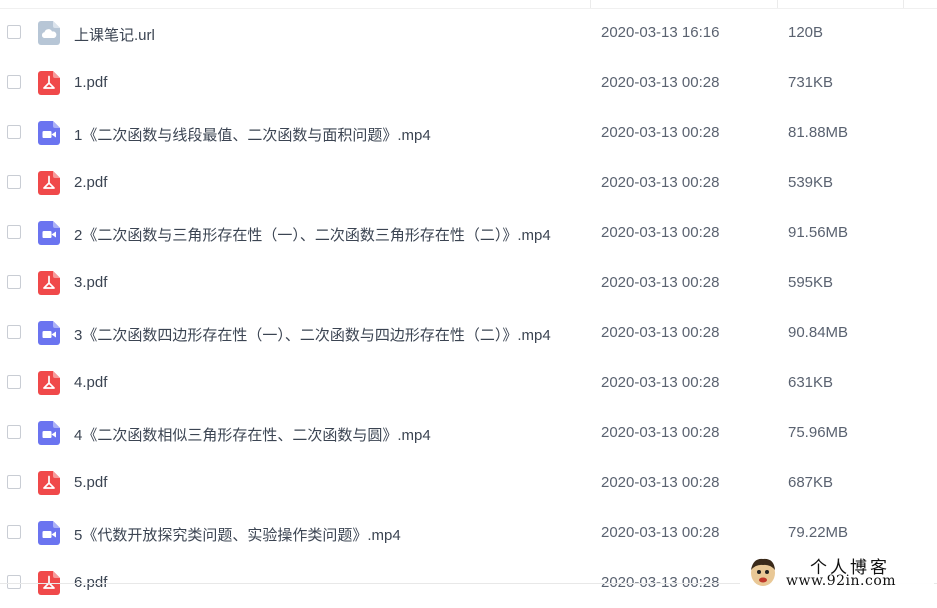 Image resolution: width=937 pixels, height=608 pixels. Describe the element at coordinates (811, 282) in the screenshot. I see `file-size: 595KB` at that location.